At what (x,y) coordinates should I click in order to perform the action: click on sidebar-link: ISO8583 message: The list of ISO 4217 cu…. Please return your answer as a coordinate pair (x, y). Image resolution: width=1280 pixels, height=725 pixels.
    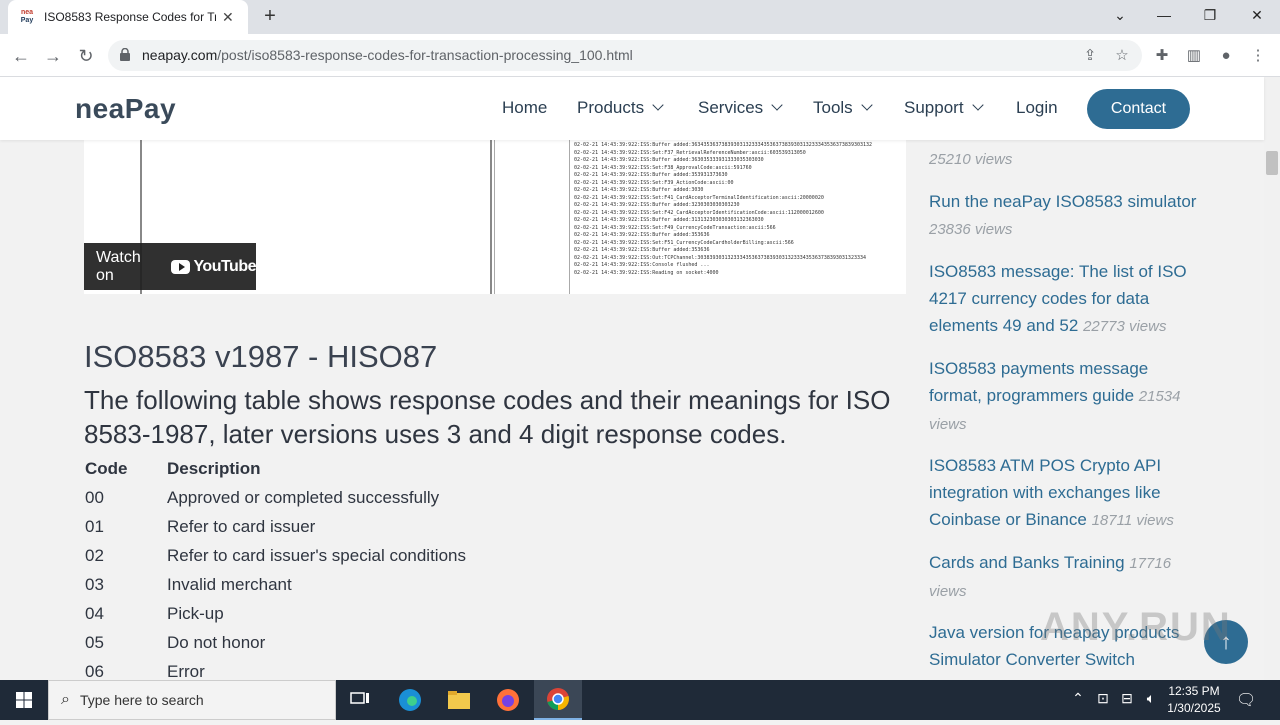
    Looking at the image, I should click on (1064, 299).